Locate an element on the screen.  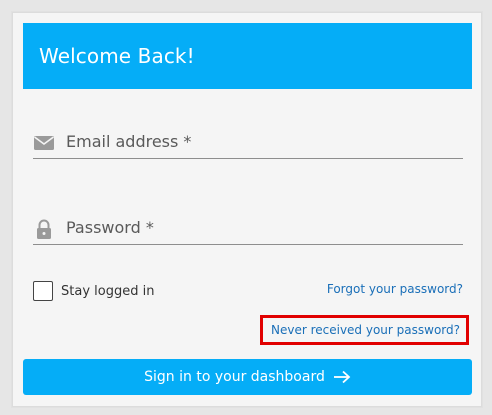
forgot-password-link: Forgot your password? is located at coordinates (395, 289).